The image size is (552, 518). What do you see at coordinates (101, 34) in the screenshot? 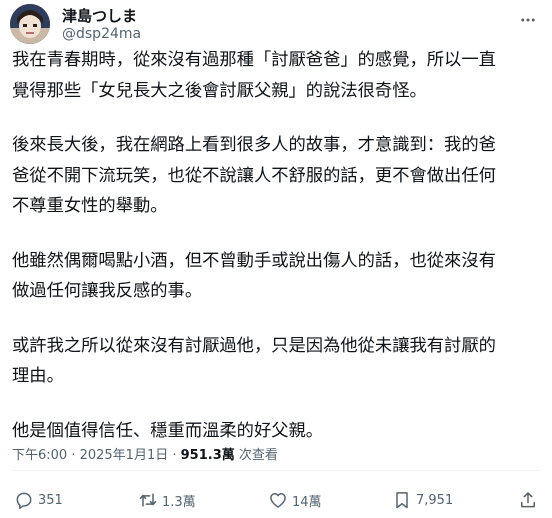
I see `author-handle: @dsp24ma` at bounding box center [101, 34].